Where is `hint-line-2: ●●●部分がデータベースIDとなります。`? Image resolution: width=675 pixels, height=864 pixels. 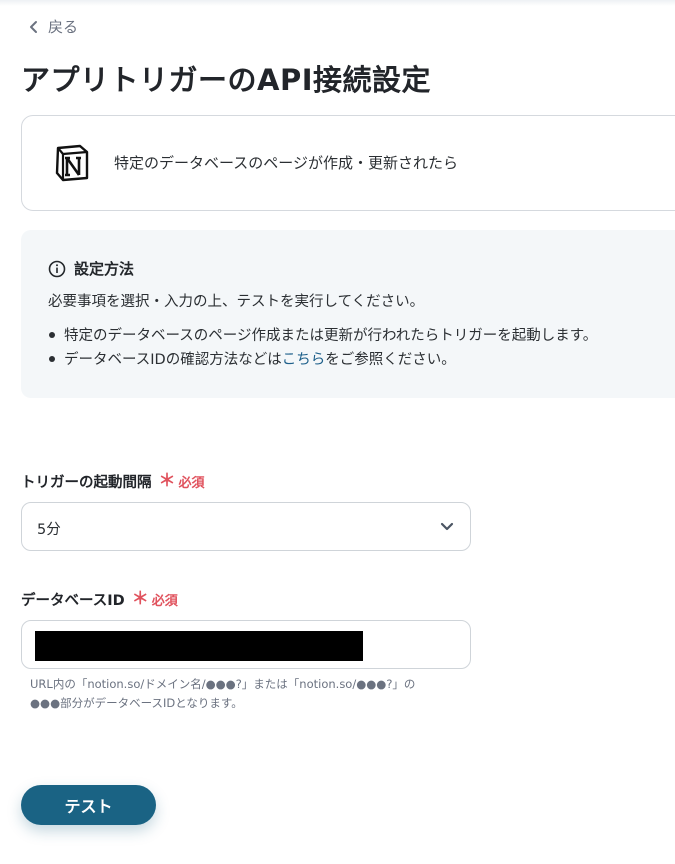
hint-line-2: ●●●部分がデータベースIDとなります。 is located at coordinates (136, 703).